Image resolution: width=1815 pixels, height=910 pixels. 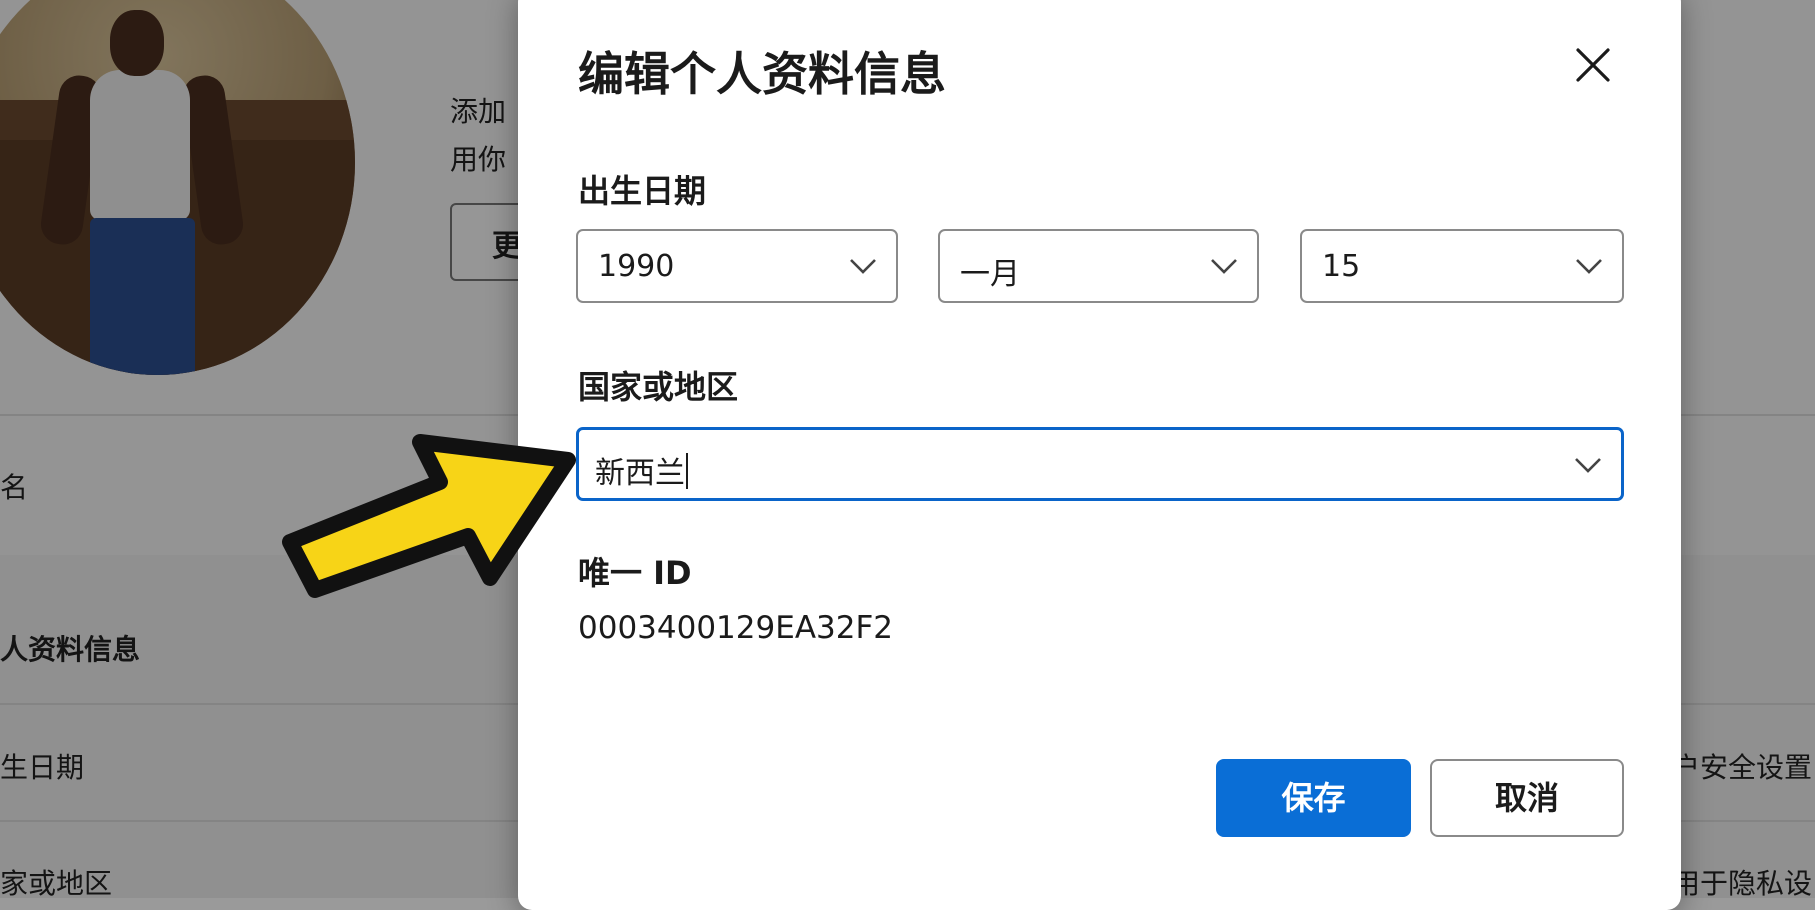 I want to click on text-caret, so click(x=687, y=471).